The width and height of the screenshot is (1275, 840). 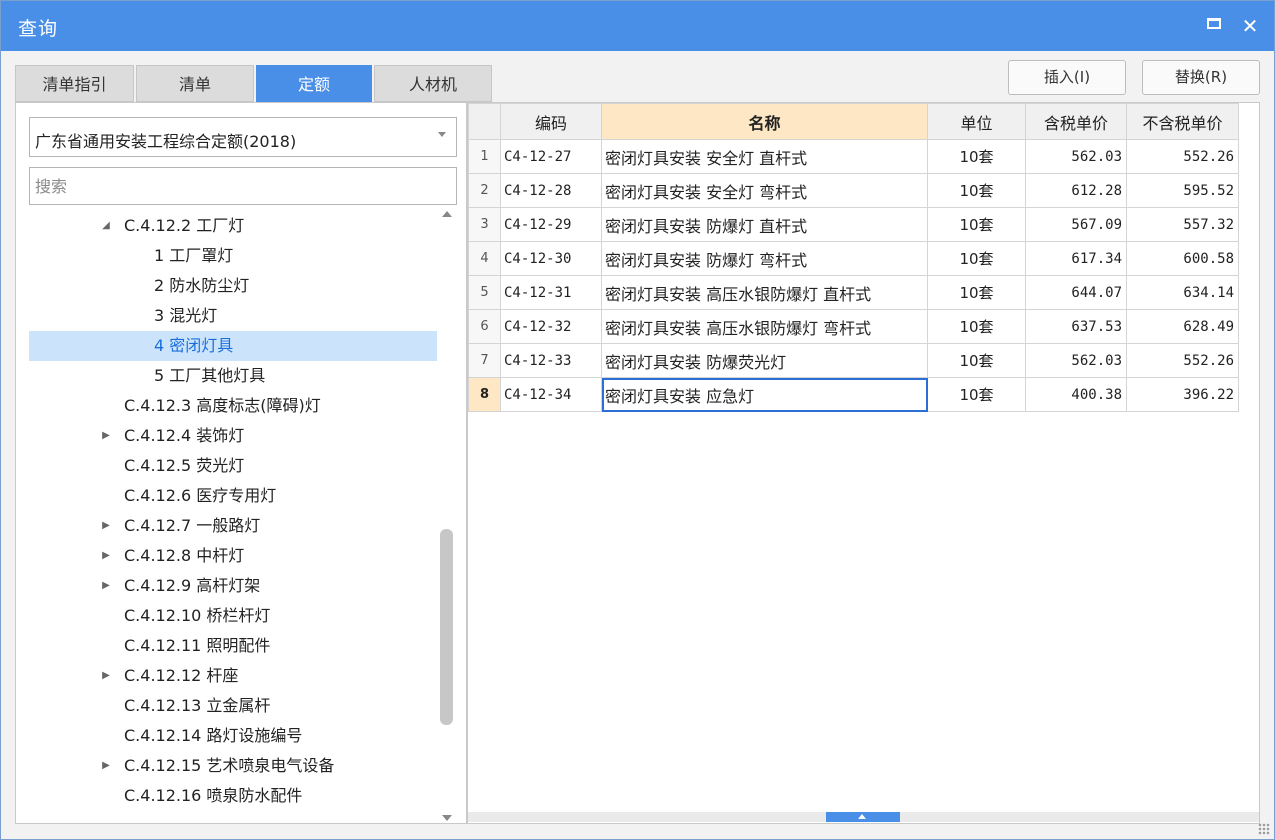 What do you see at coordinates (233, 466) in the screenshot?
I see `tree-item: C.4.12.5 荧光灯` at bounding box center [233, 466].